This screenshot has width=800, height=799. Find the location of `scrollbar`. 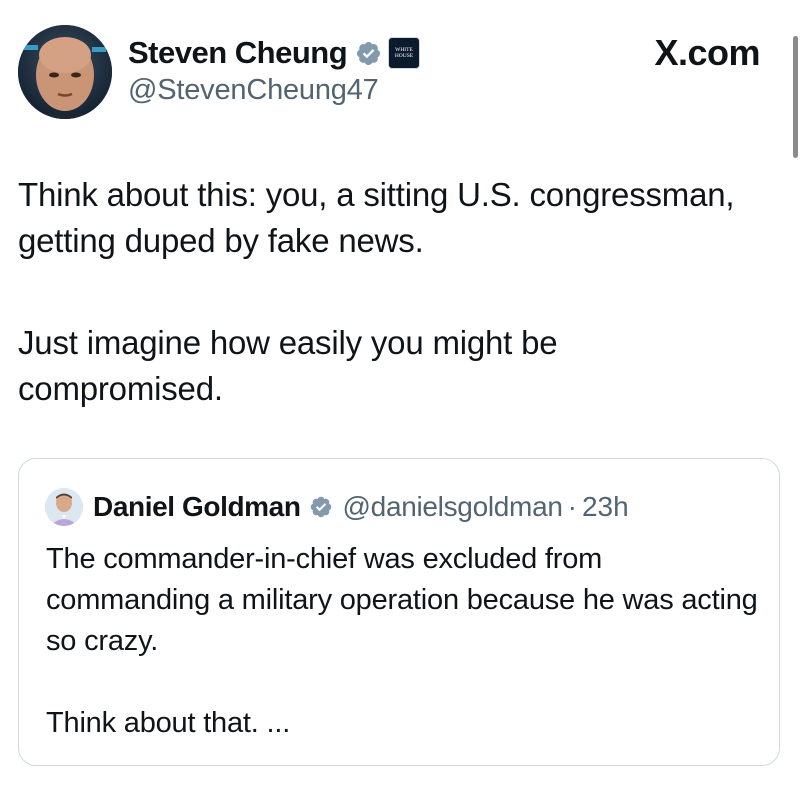

scrollbar is located at coordinates (795, 97).